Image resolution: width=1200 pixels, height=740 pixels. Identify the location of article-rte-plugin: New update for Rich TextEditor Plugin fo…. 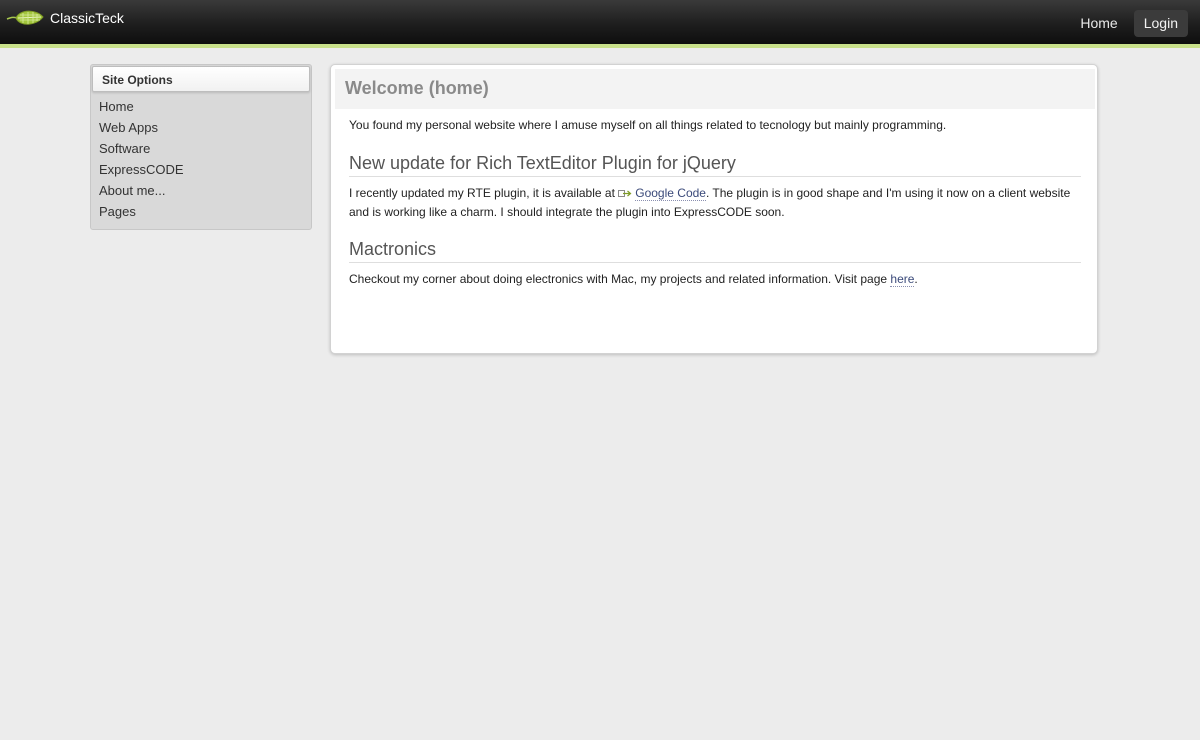
(715, 187).